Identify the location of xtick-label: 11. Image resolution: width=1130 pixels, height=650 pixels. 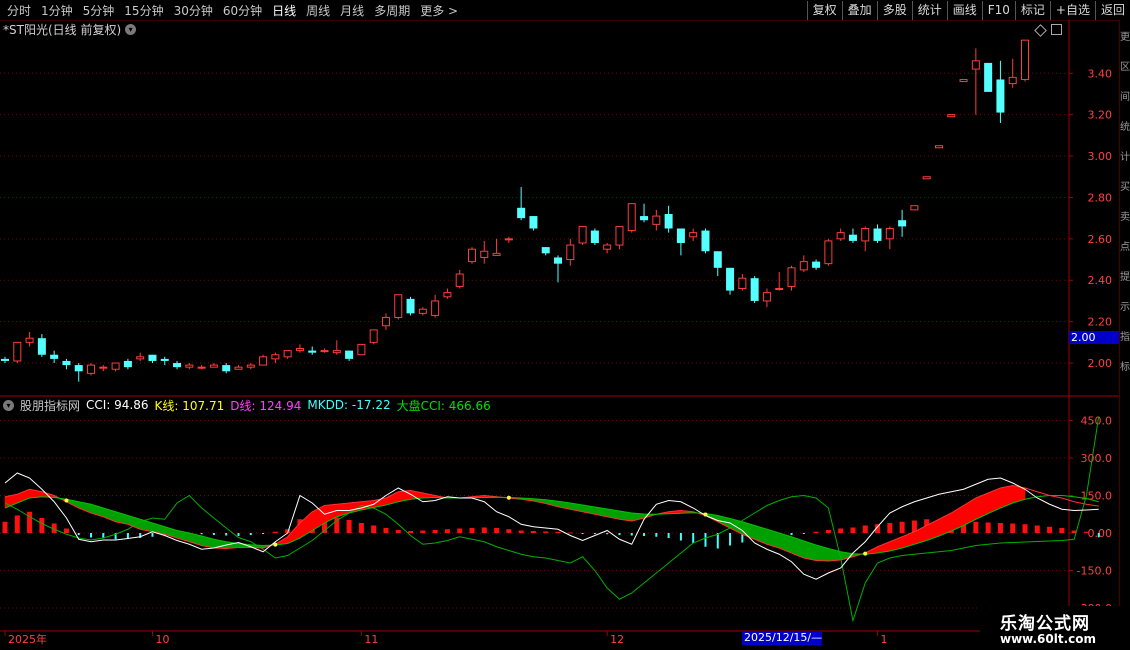
(371, 639).